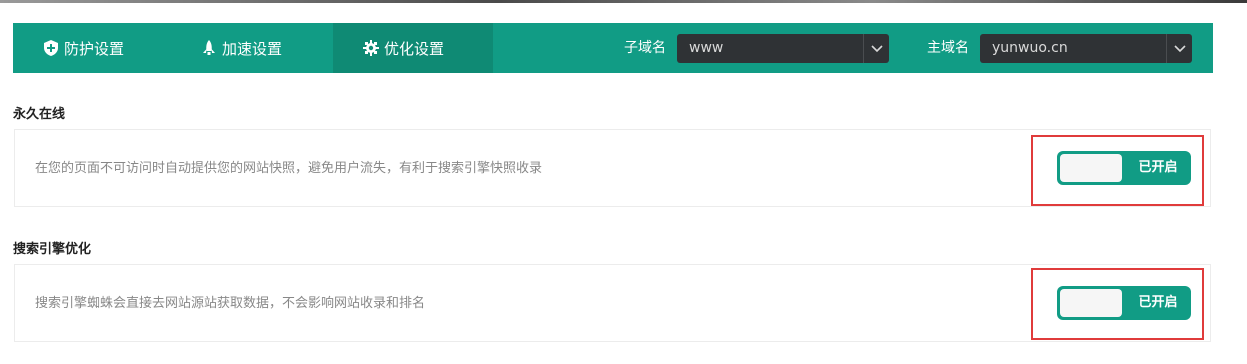 Image resolution: width=1247 pixels, height=364 pixels. What do you see at coordinates (1030, 48) in the screenshot?
I see `maindomain-value: yunwuo.cn` at bounding box center [1030, 48].